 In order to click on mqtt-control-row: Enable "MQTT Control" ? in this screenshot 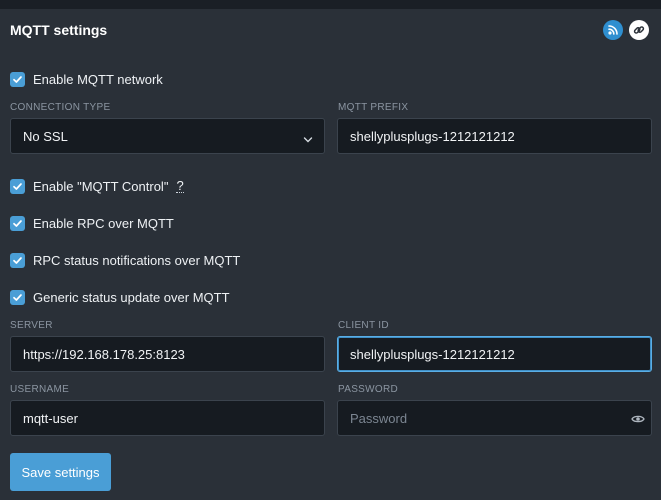, I will do `click(97, 186)`.